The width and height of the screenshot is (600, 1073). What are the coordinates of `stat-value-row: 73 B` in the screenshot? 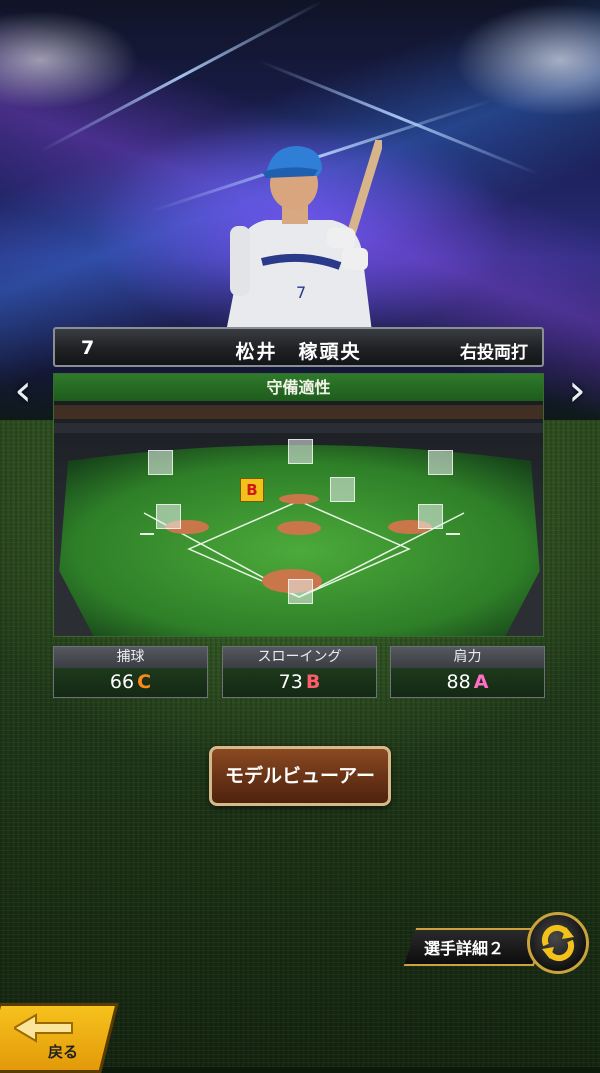 It's located at (299, 682).